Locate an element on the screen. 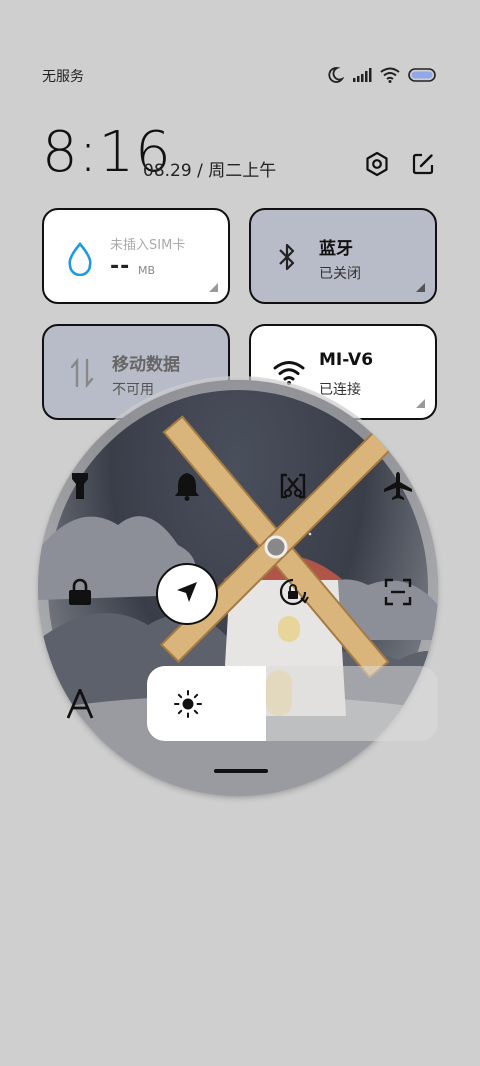 This screenshot has height=1066, width=480. bluetooth-title: 蓝牙 is located at coordinates (336, 249).